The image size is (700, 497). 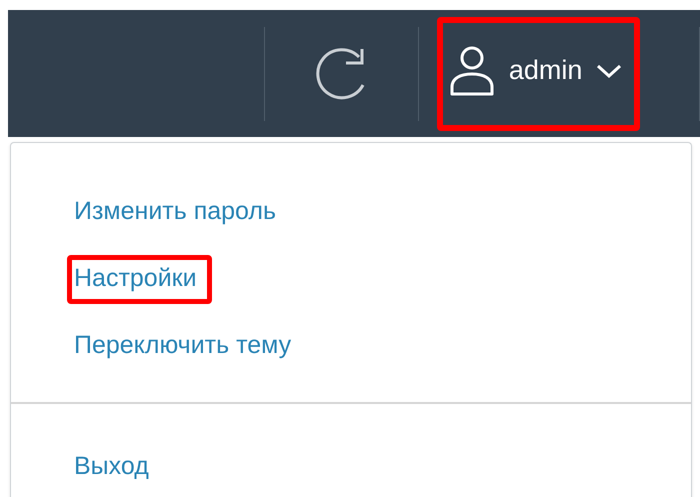 What do you see at coordinates (139, 279) in the screenshot?
I see `menu-item: Настройки` at bounding box center [139, 279].